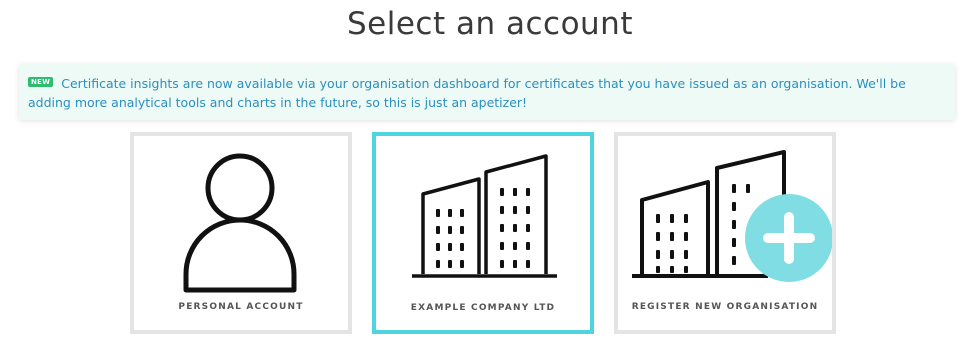  I want to click on register-organisation-card: REGISTER NEW ORGANISATION, so click(725, 233).